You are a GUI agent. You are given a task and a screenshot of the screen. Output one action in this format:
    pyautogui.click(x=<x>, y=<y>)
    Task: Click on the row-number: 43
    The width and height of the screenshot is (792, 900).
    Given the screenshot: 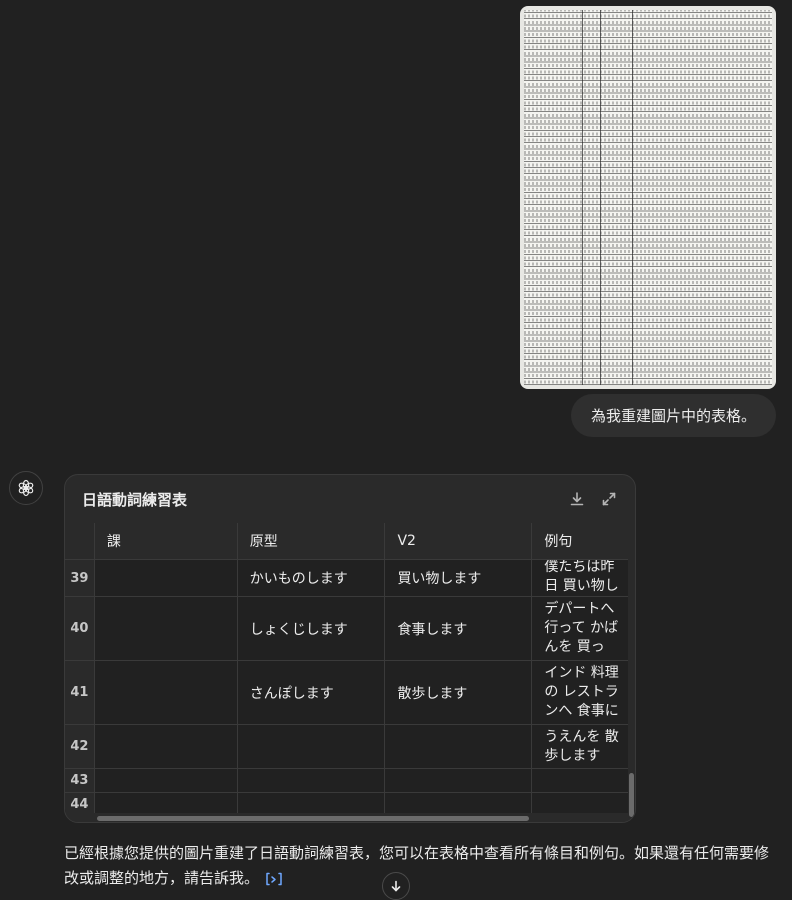 What is the action you would take?
    pyautogui.click(x=80, y=780)
    